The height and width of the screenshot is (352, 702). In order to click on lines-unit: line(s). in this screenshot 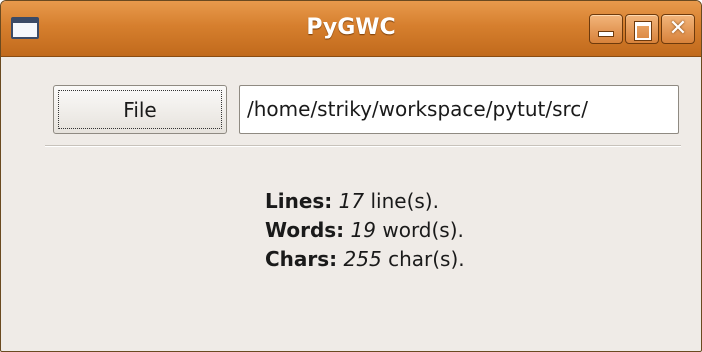, I will do `click(404, 201)`.